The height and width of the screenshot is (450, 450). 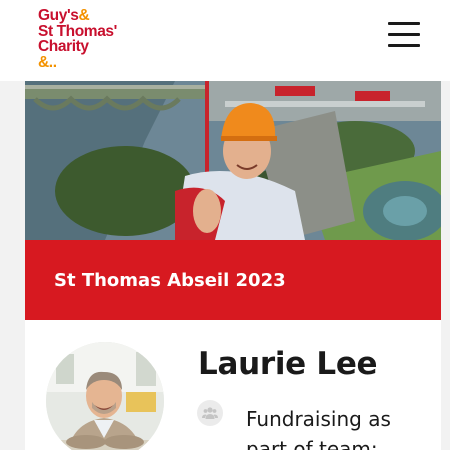 I want to click on event-title: St Thomas Abseil 2023, so click(x=170, y=280).